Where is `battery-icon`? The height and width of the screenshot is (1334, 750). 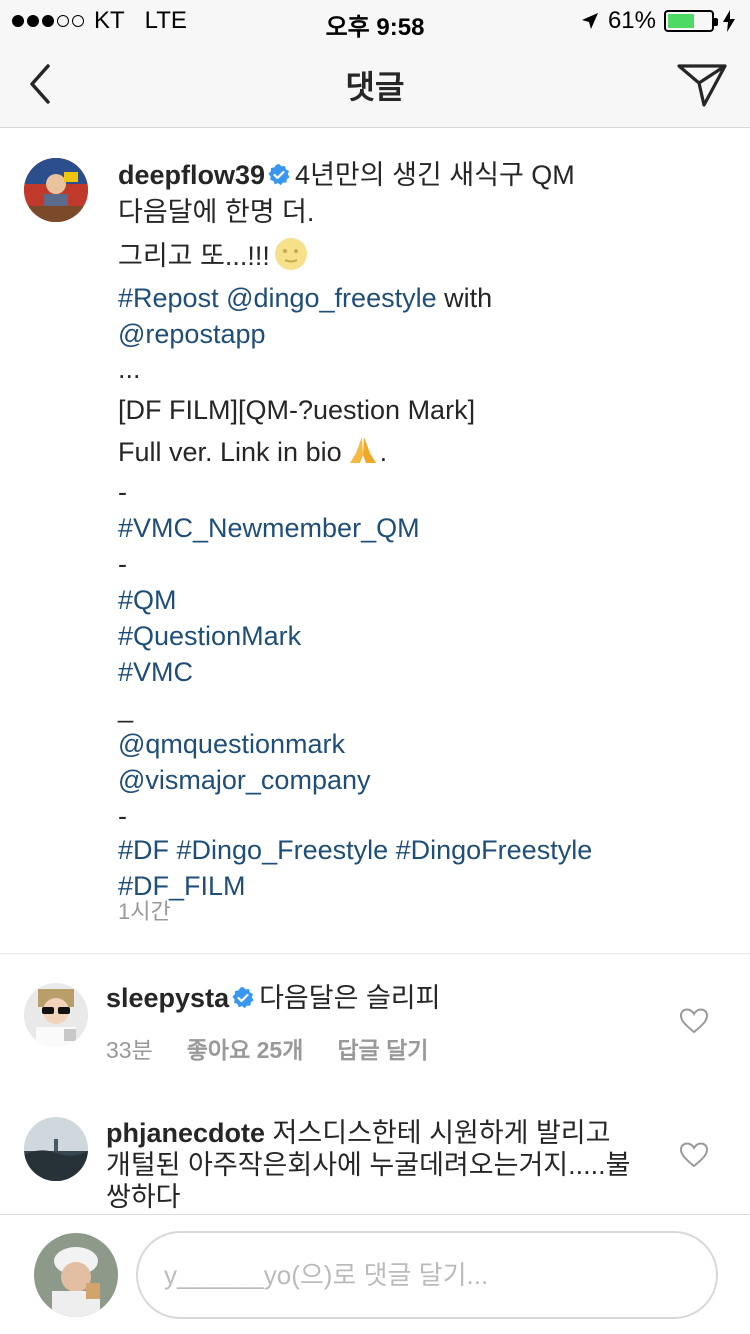
battery-icon is located at coordinates (691, 21).